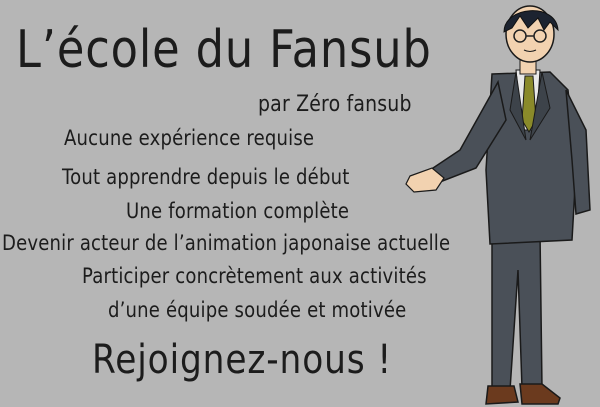  I want to click on poster-subtitle: par Zéro fansub, so click(335, 104).